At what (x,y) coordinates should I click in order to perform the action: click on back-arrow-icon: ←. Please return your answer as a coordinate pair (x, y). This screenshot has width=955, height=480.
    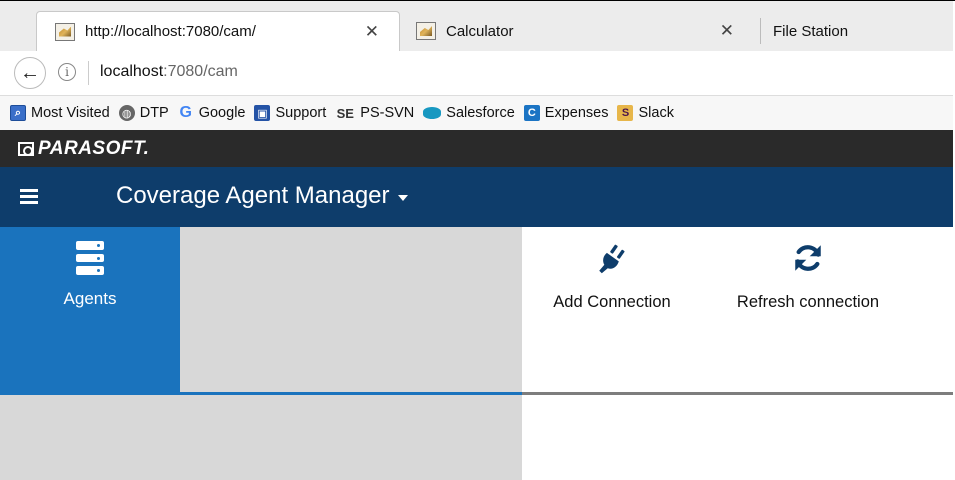
    Looking at the image, I should click on (30, 72).